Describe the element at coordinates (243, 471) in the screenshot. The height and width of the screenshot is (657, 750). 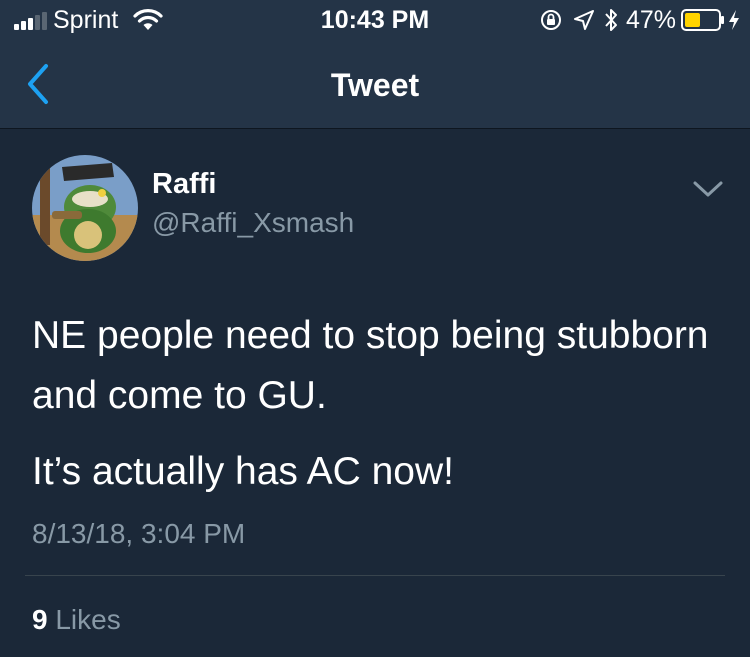
I see `tweet-text-second-paragraph: It’s actually has AC now!` at that location.